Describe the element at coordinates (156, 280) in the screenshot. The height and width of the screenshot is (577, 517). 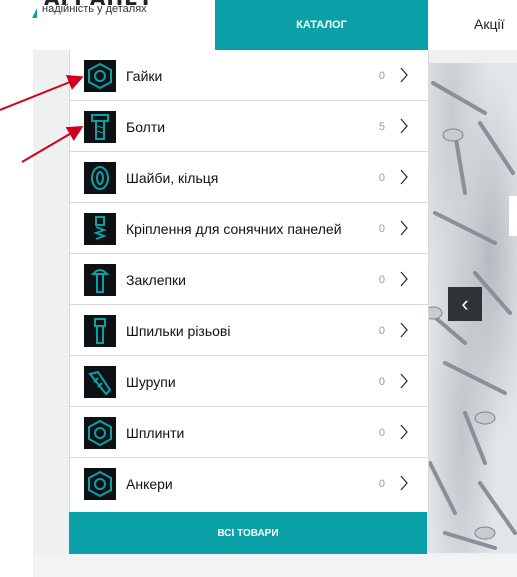
I see `menu-item-label: Заклепки` at that location.